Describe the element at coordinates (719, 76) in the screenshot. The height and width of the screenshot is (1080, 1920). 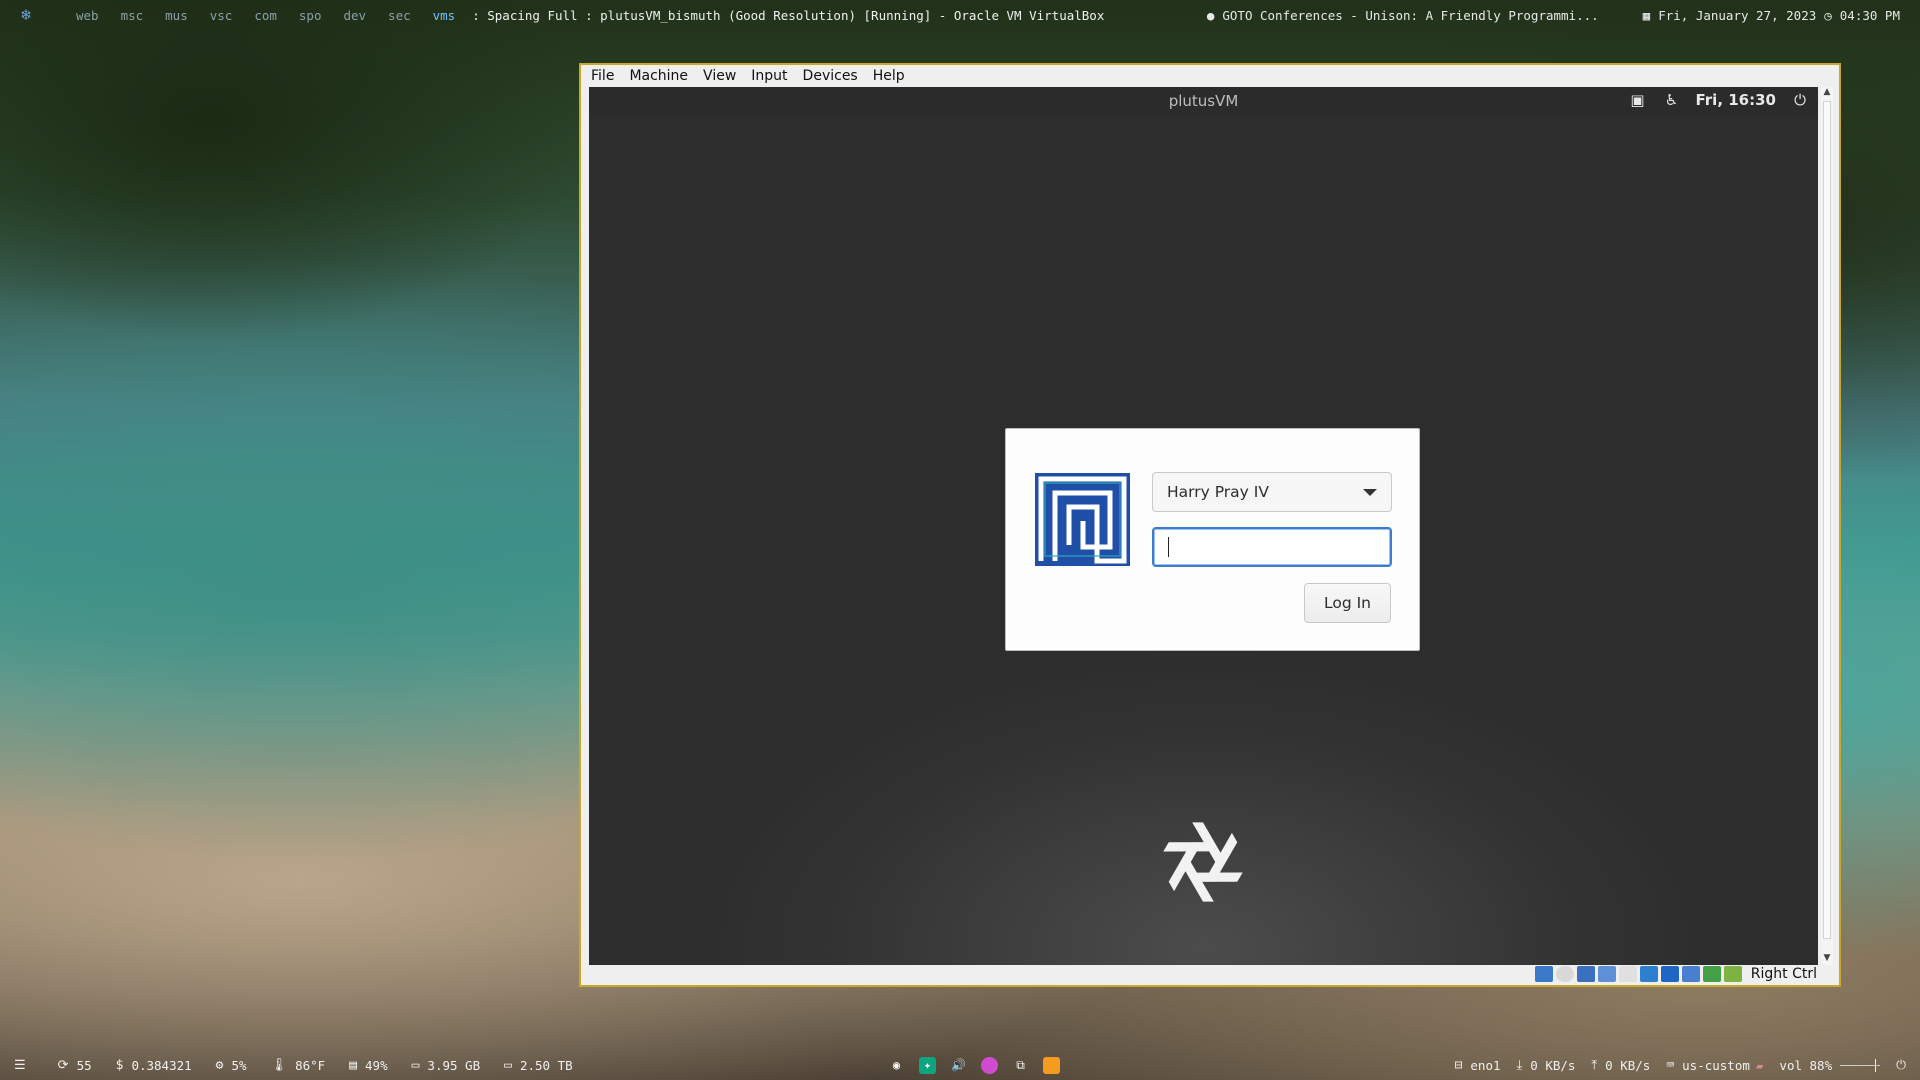
I see `menu-view: View` at that location.